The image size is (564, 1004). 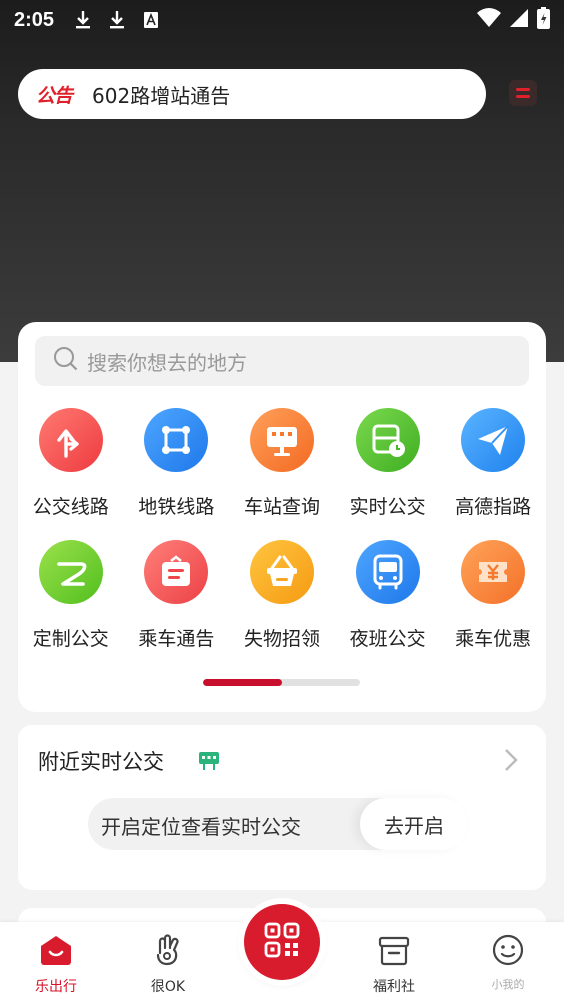 What do you see at coordinates (281, 639) in the screenshot?
I see `grid-label: 失物招领` at bounding box center [281, 639].